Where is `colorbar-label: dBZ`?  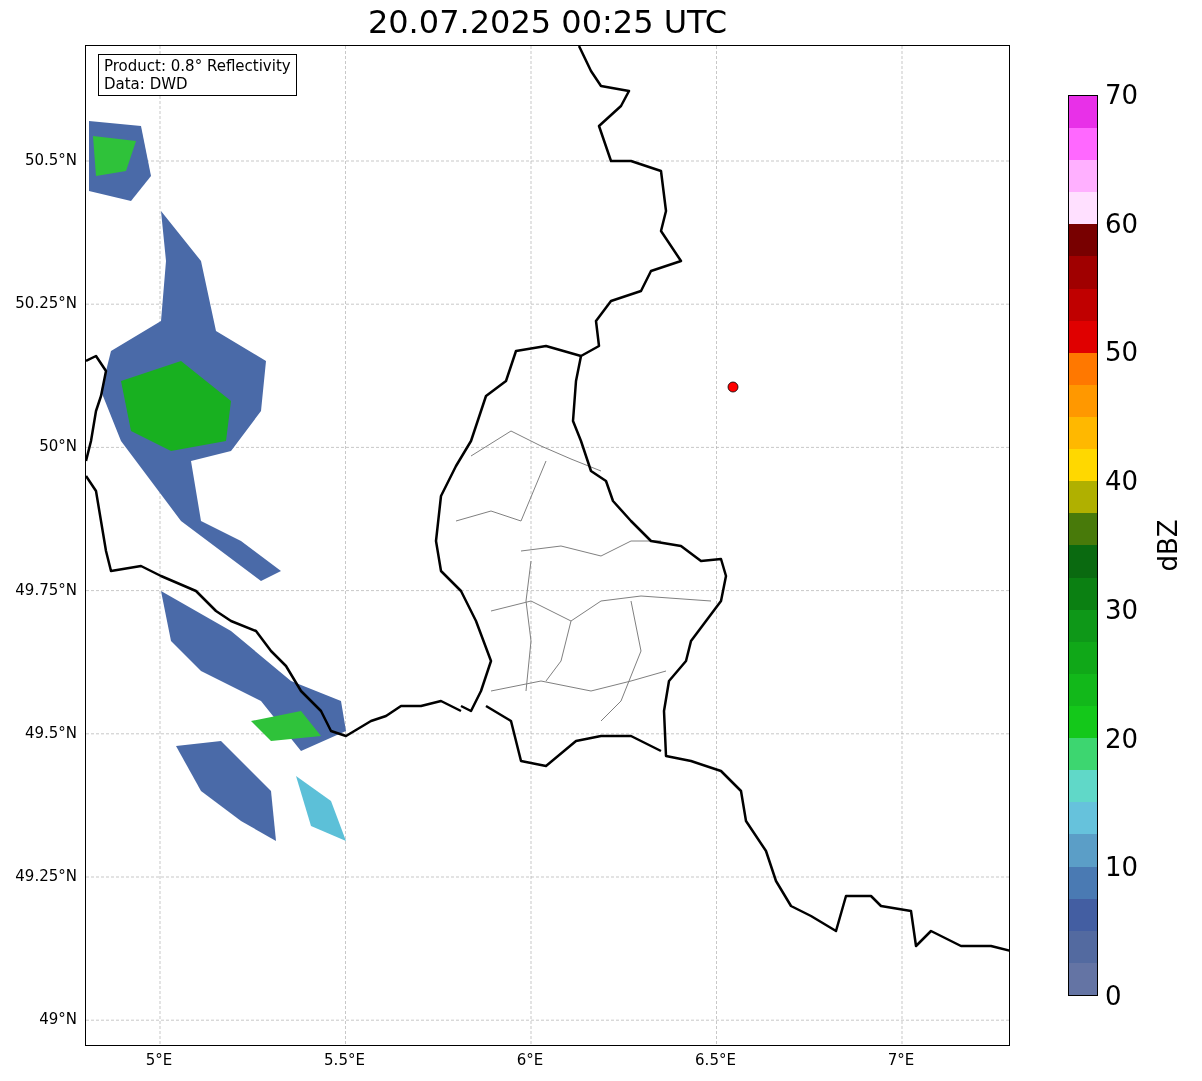 colorbar-label: dBZ is located at coordinates (1167, 545).